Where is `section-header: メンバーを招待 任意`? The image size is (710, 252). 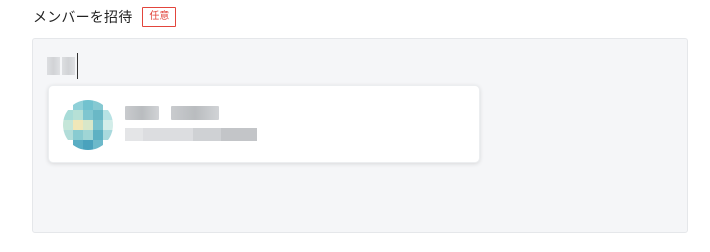 section-header: メンバーを招待 任意 is located at coordinates (105, 17).